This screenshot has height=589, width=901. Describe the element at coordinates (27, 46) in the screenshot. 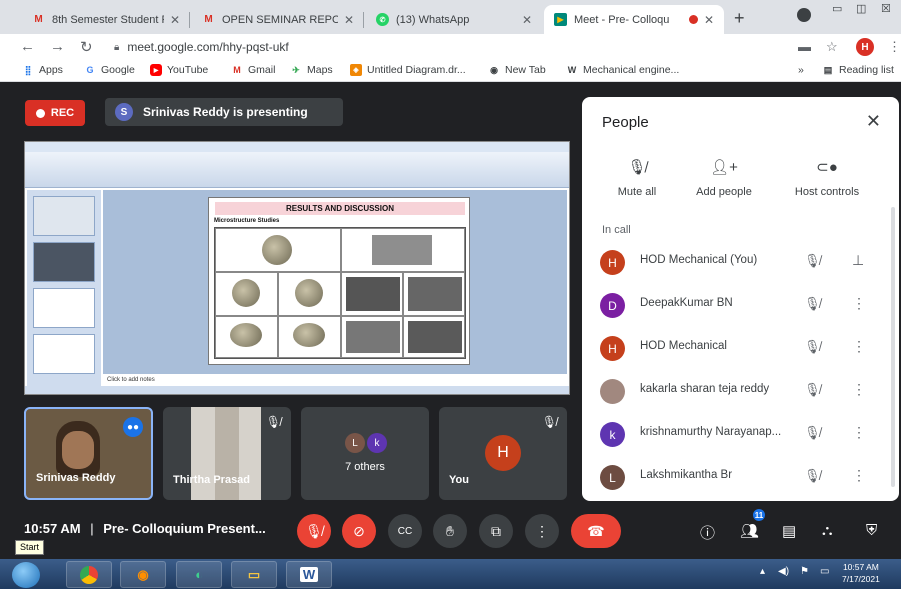

I see `back-icon: ←` at that location.